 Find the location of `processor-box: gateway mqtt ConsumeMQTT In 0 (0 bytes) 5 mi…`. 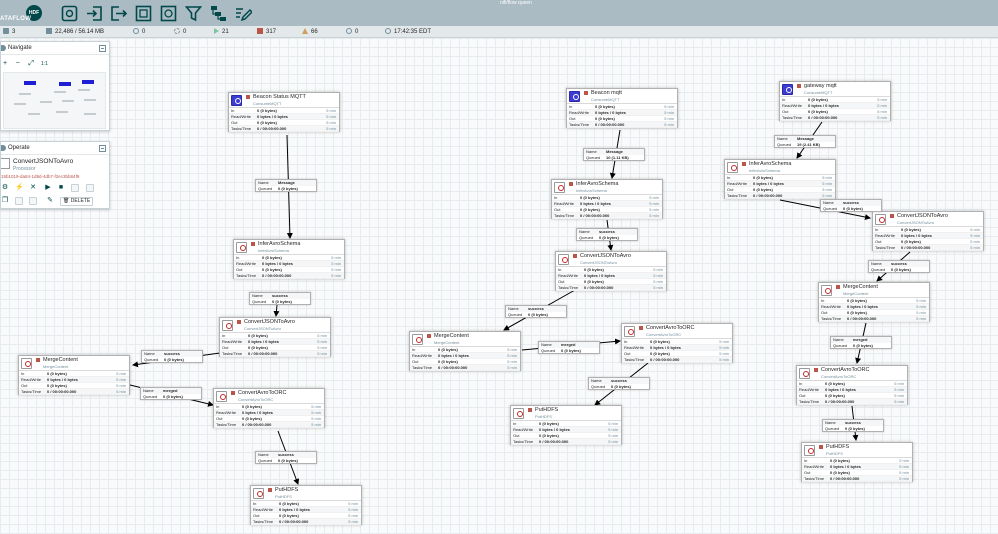

processor-box: gateway mqtt ConsumeMQTT In 0 (0 bytes) 5 mi… is located at coordinates (835, 101).